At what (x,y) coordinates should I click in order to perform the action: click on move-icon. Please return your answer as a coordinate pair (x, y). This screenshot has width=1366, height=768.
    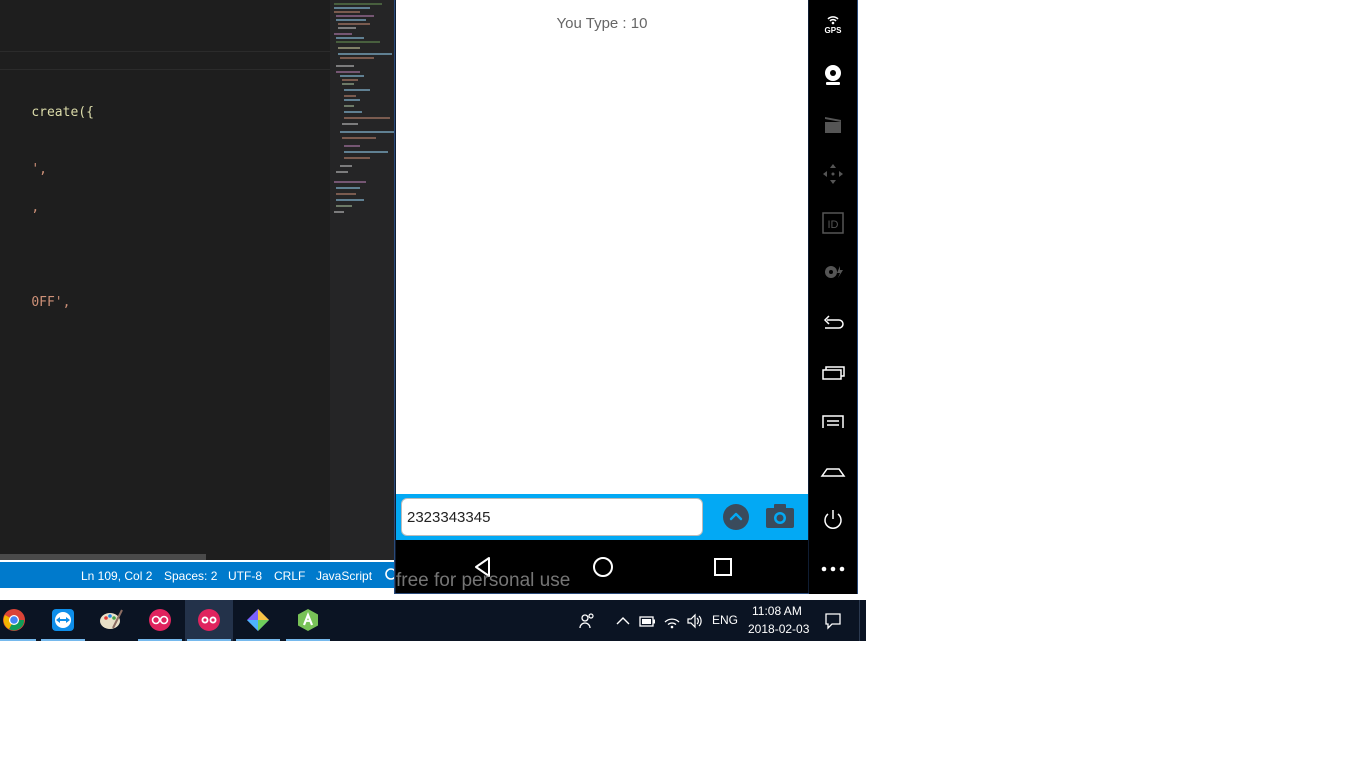
    Looking at the image, I should click on (833, 174).